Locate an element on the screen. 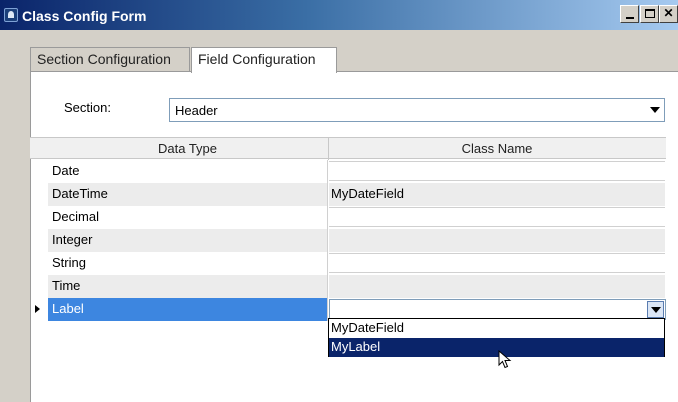 Image resolution: width=678 pixels, height=402 pixels. class-name-cell: MyDateField is located at coordinates (497, 194).